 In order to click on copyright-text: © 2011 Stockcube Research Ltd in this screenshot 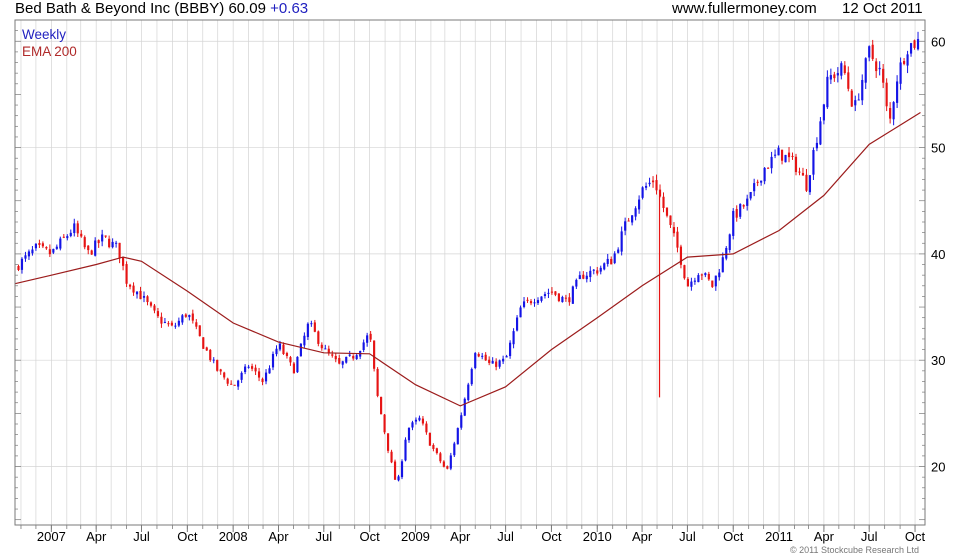, I will do `click(855, 550)`.